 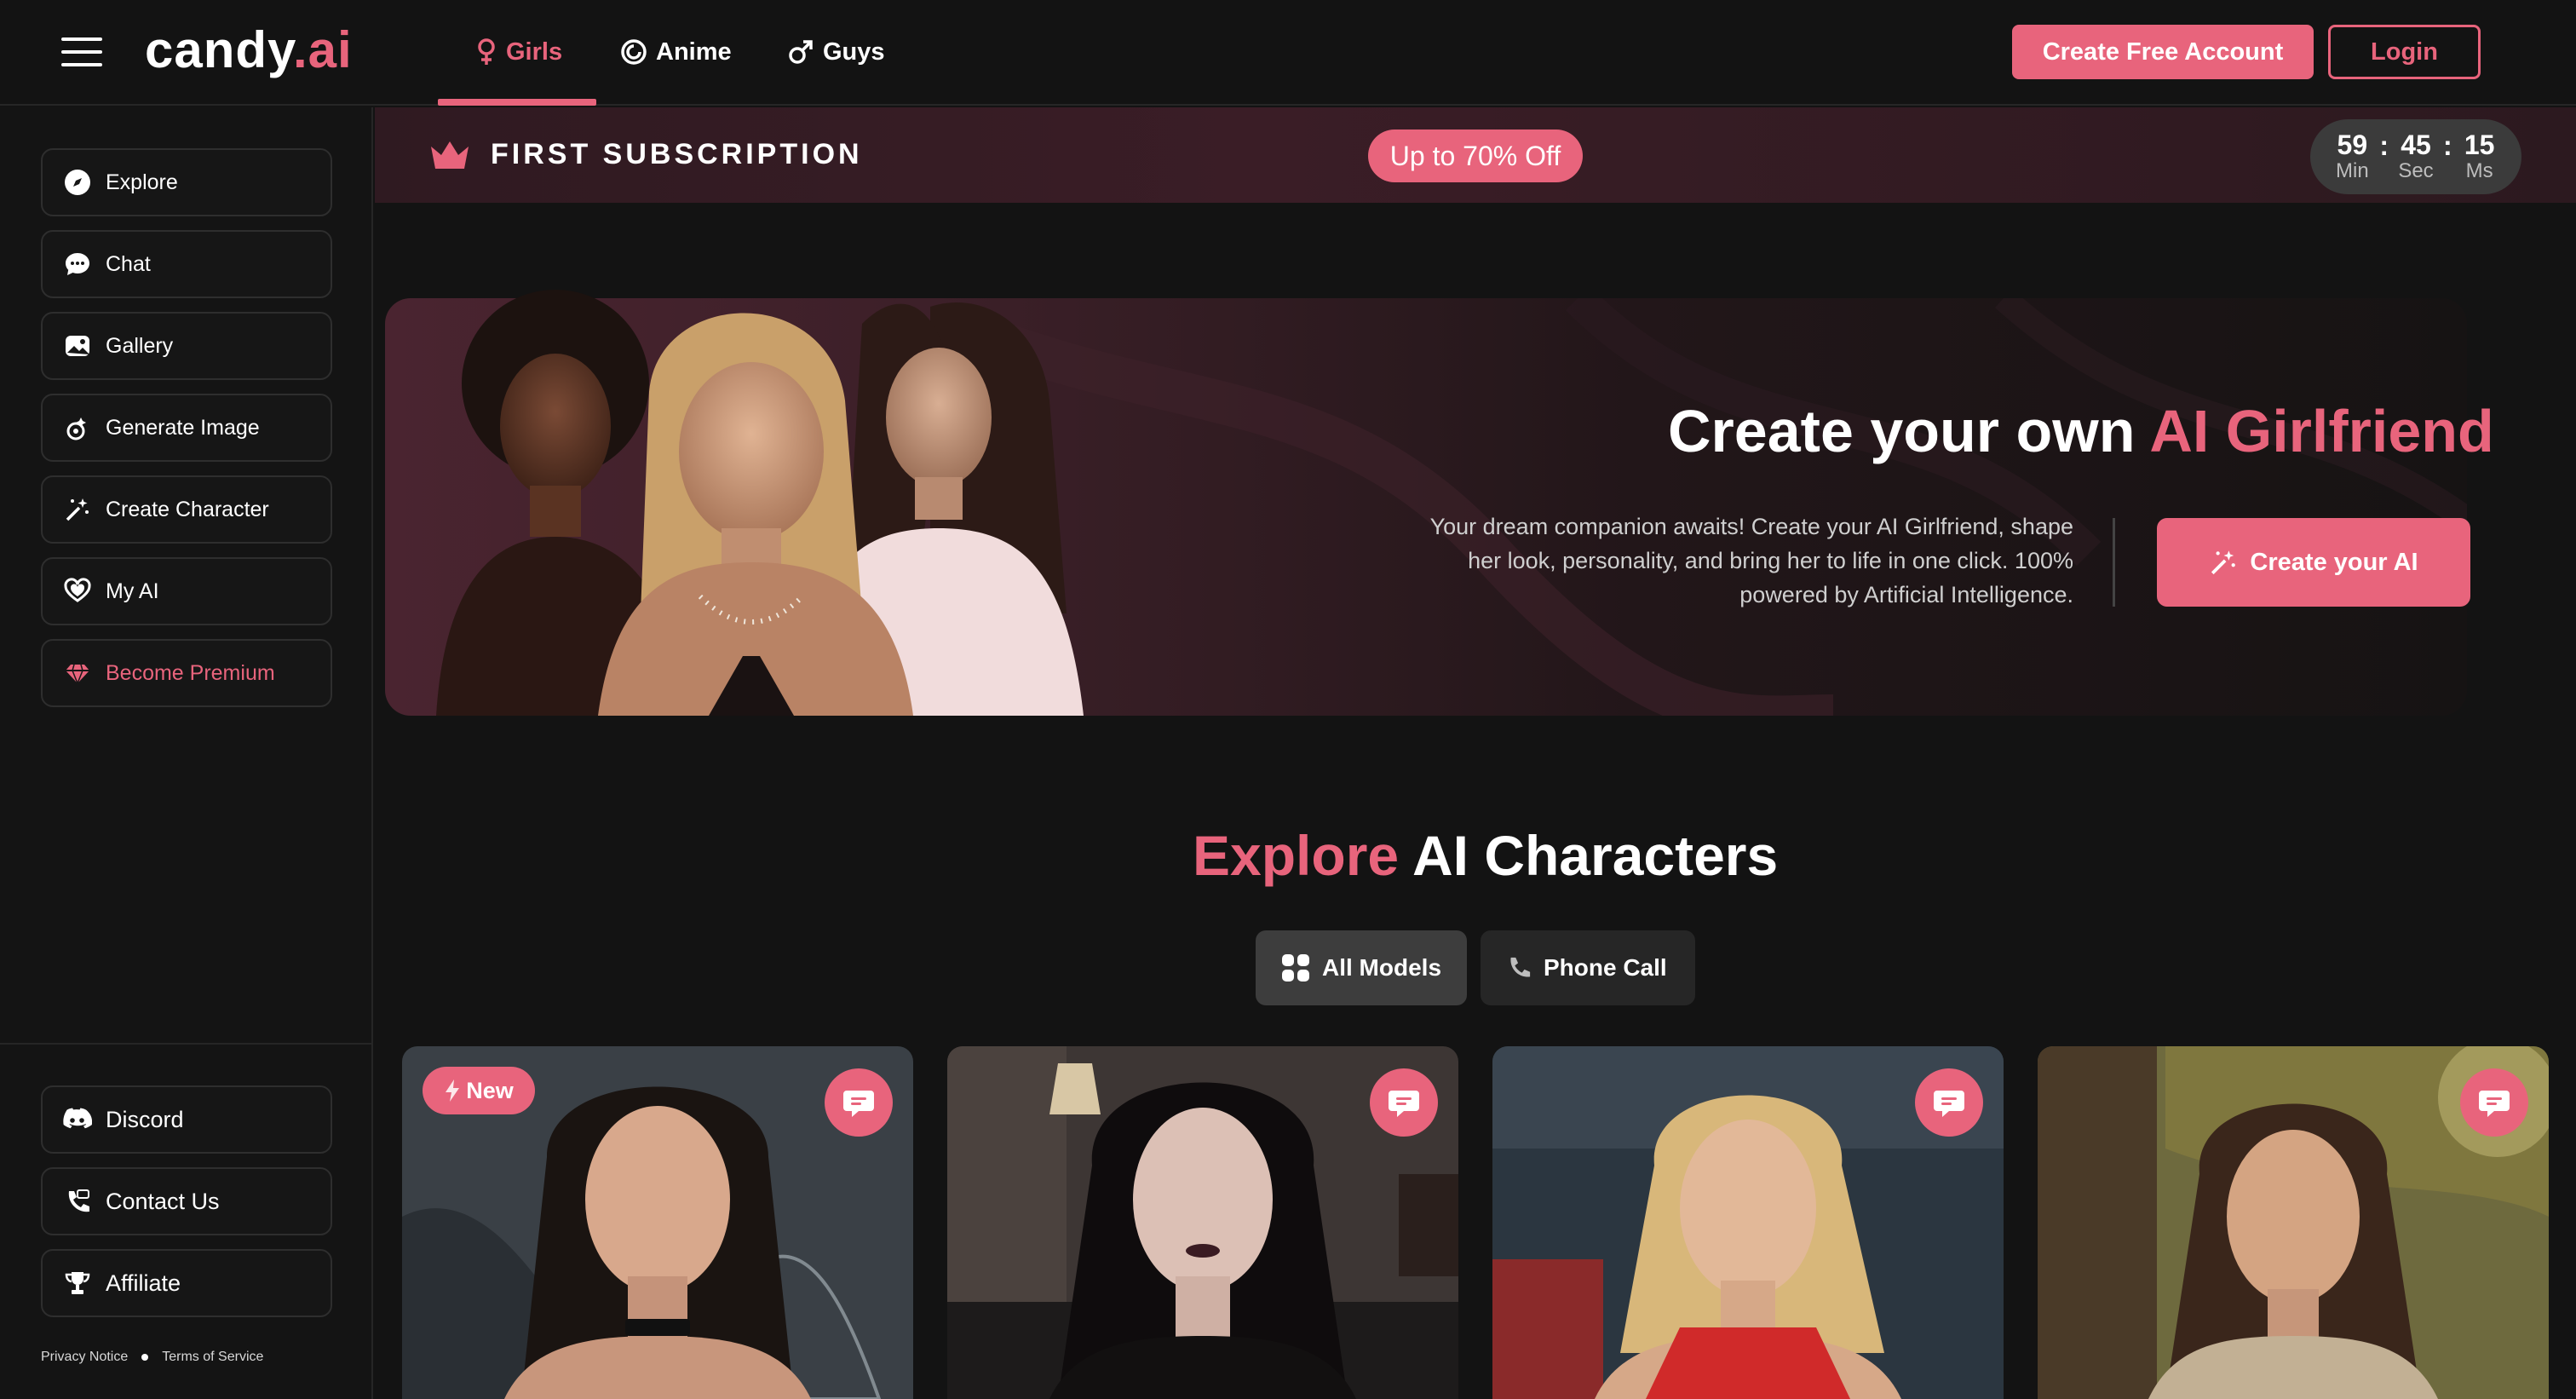 What do you see at coordinates (187, 264) in the screenshot?
I see `sidebar-item-chat: Chat` at bounding box center [187, 264].